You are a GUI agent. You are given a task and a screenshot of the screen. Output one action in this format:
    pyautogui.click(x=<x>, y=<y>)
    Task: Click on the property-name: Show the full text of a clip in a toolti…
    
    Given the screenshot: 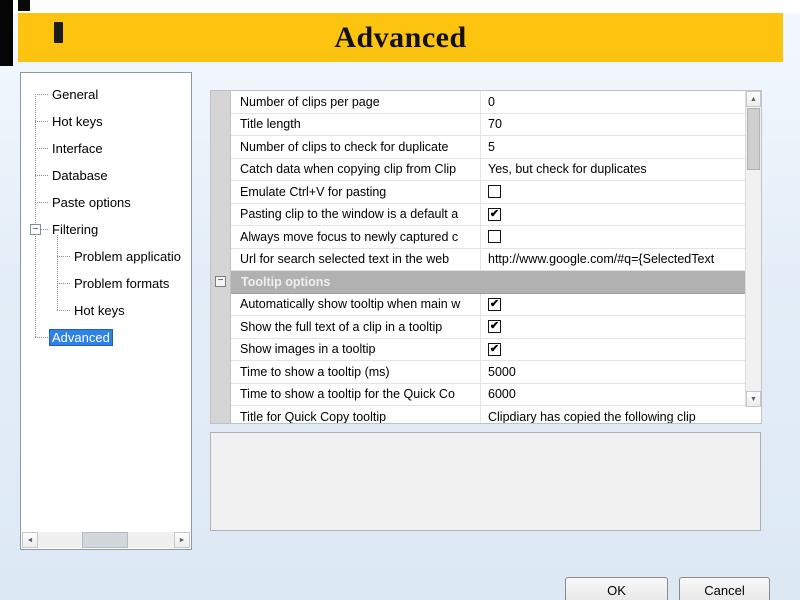 What is the action you would take?
    pyautogui.click(x=356, y=327)
    